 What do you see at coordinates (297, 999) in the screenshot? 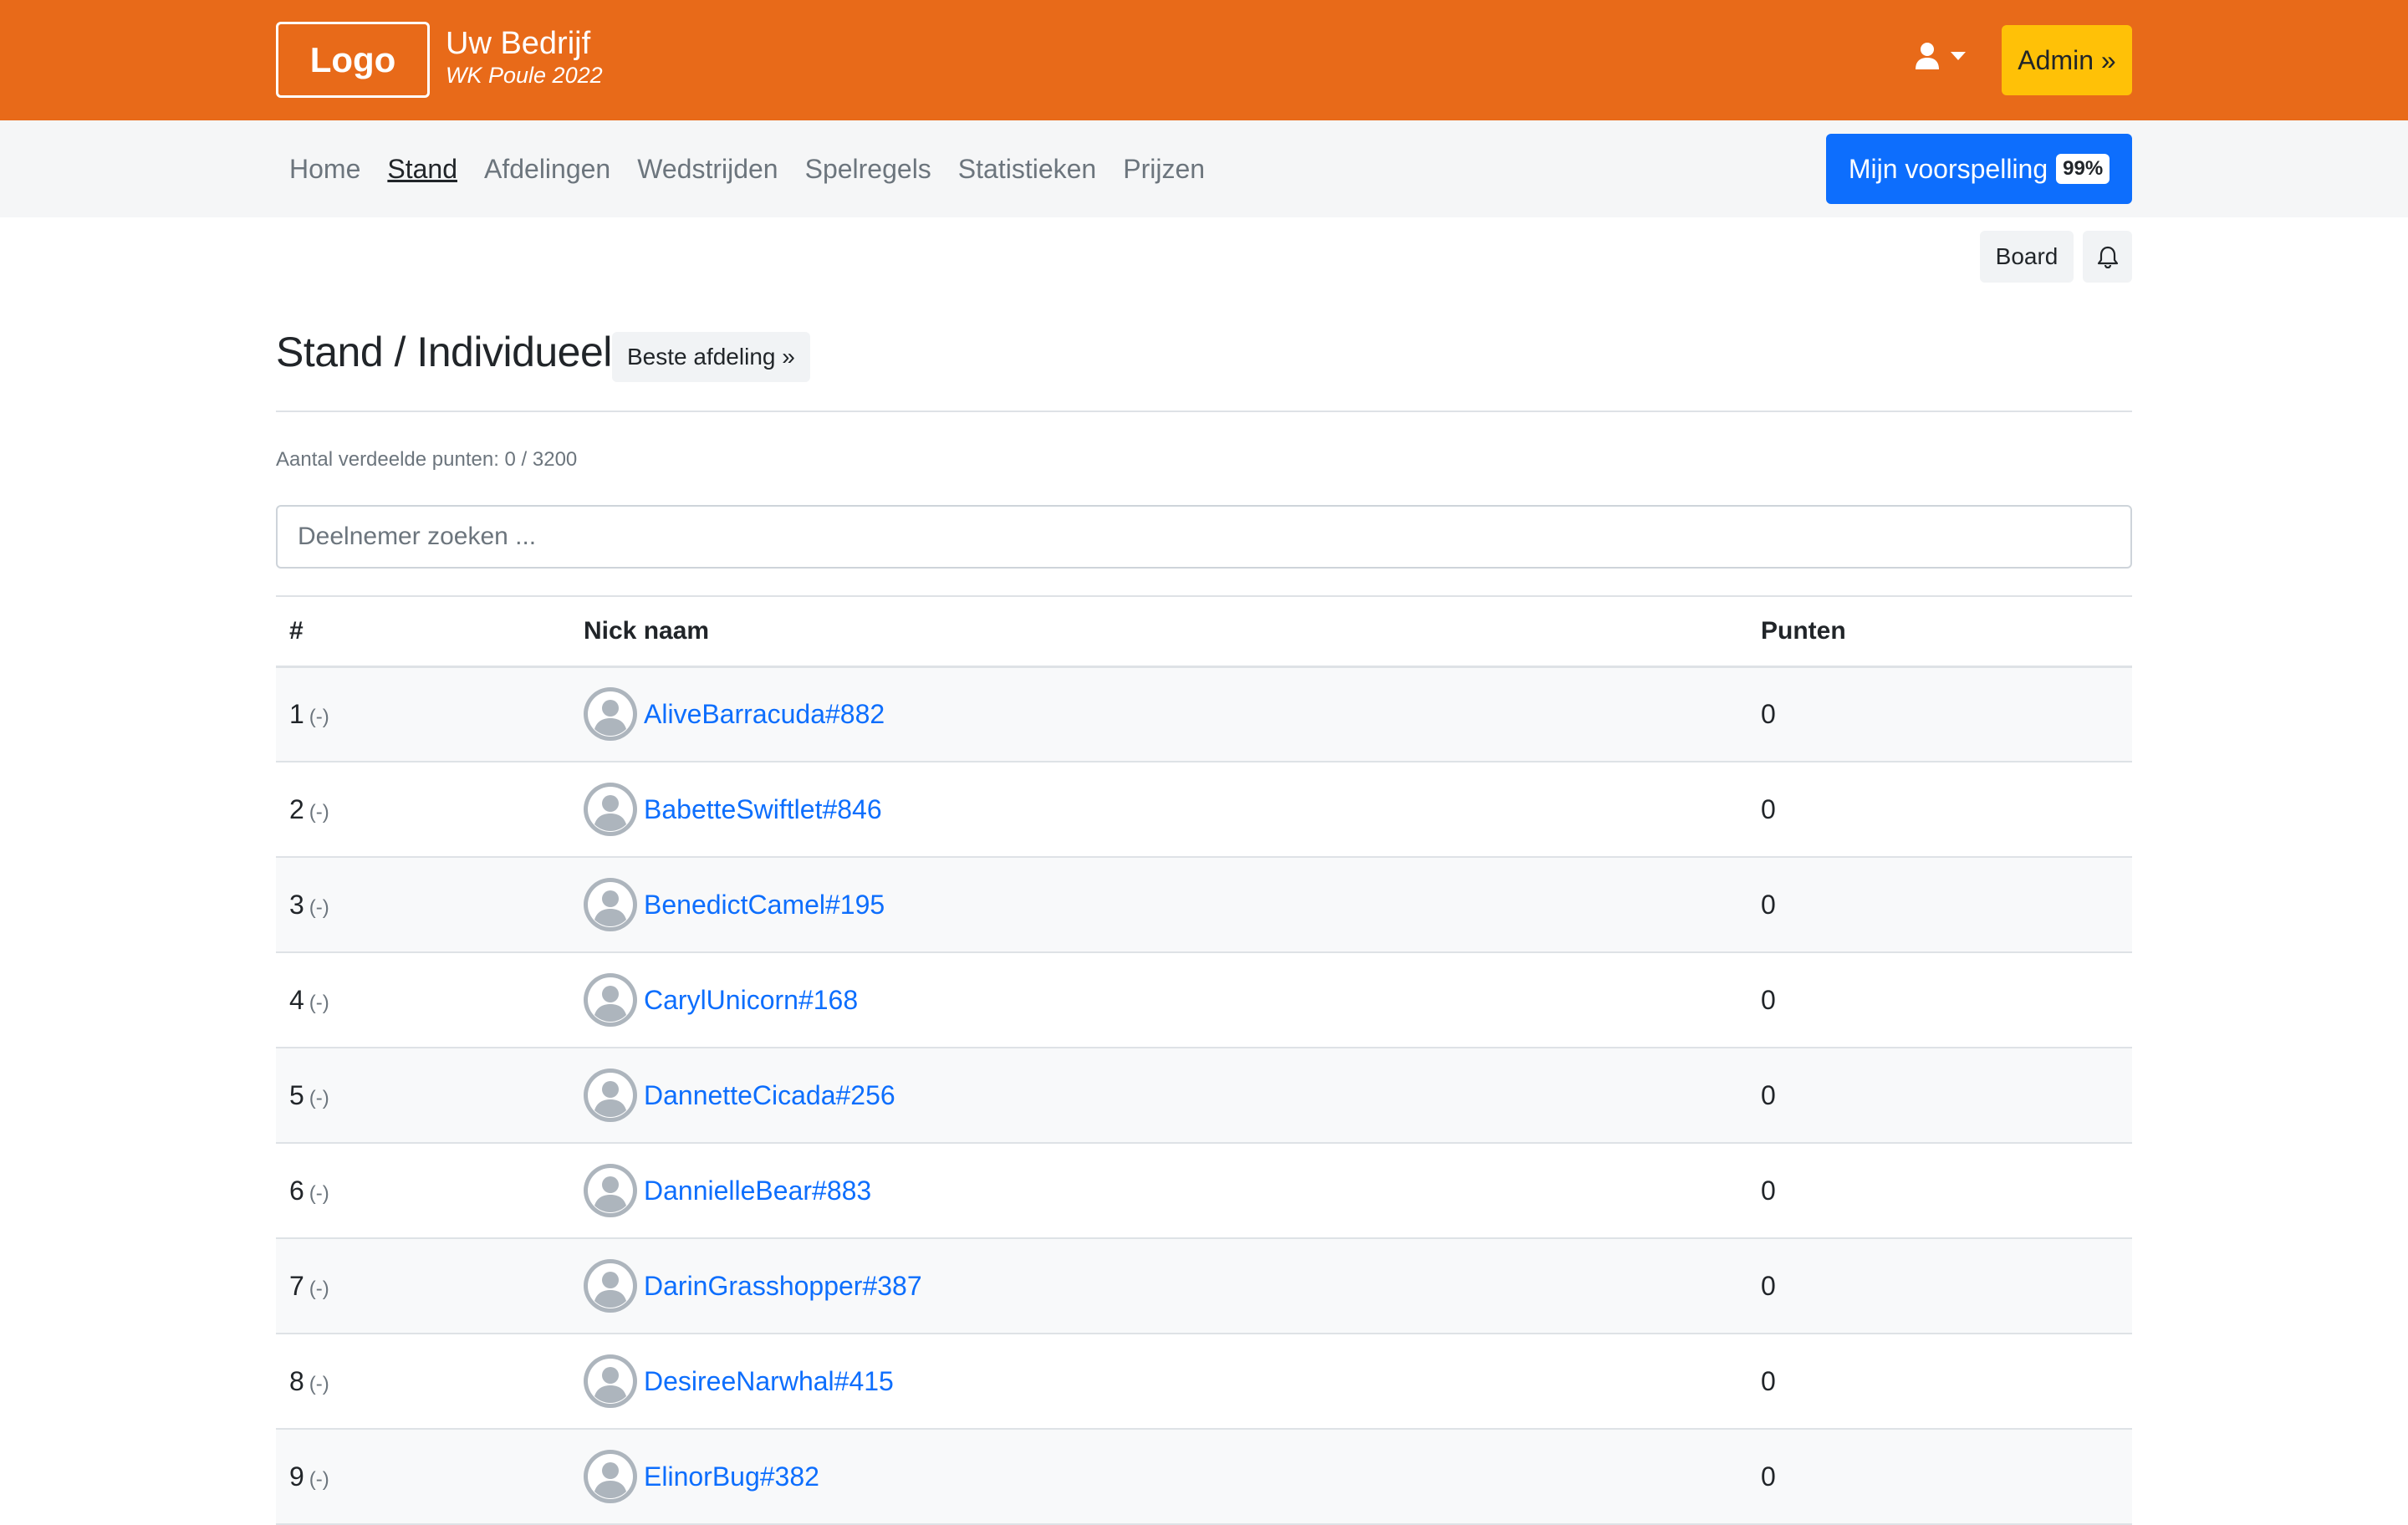
I see `rank-value: 4` at bounding box center [297, 999].